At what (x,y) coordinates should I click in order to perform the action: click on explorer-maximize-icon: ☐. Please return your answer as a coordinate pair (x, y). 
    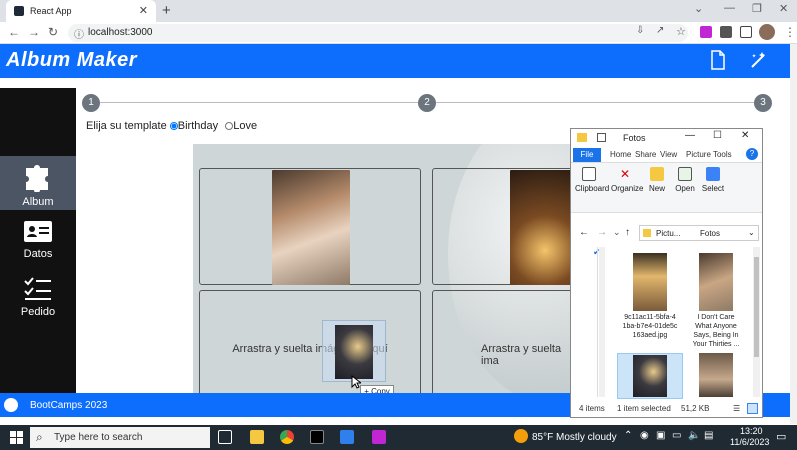
    Looking at the image, I should click on (717, 135).